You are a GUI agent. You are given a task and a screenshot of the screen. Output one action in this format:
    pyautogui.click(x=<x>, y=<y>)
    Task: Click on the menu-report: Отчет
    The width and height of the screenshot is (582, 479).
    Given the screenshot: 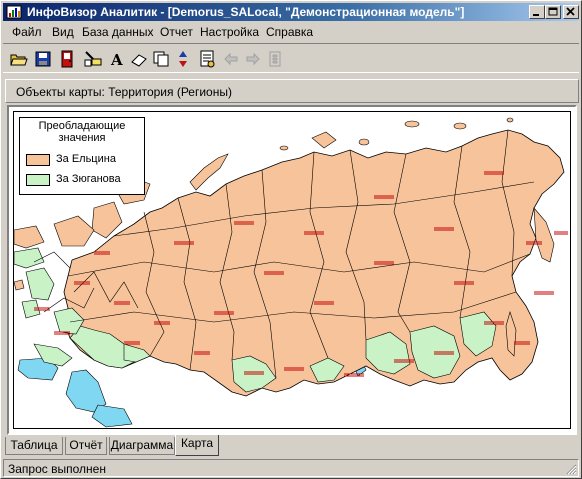 What is the action you would take?
    pyautogui.click(x=176, y=32)
    